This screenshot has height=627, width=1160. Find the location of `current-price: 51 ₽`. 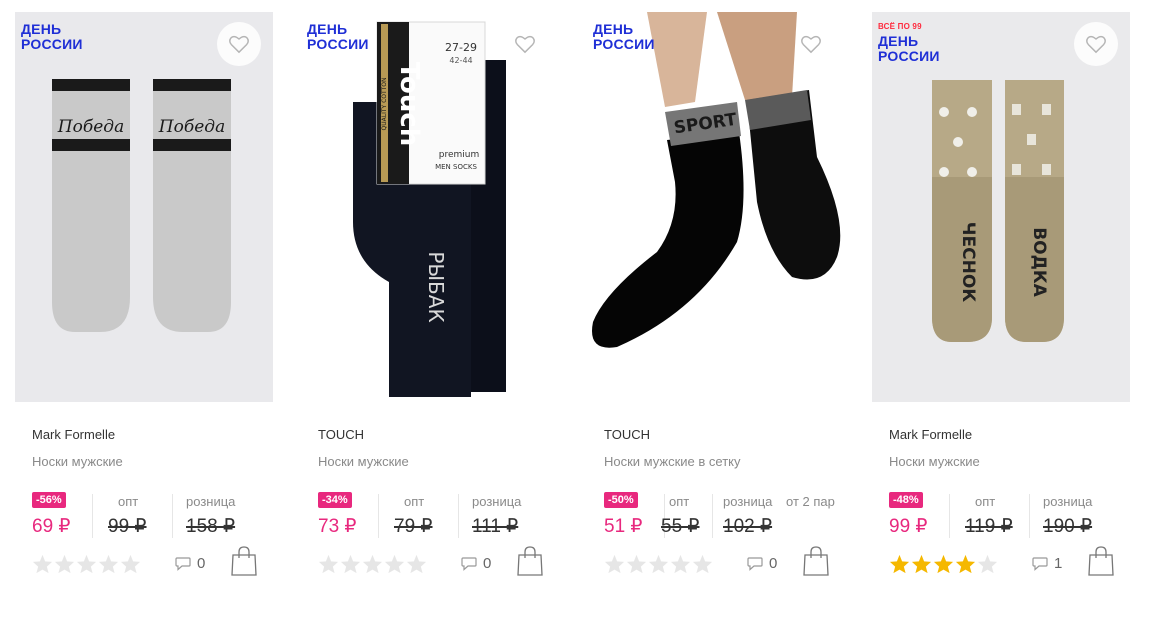

current-price: 51 ₽ is located at coordinates (623, 526).